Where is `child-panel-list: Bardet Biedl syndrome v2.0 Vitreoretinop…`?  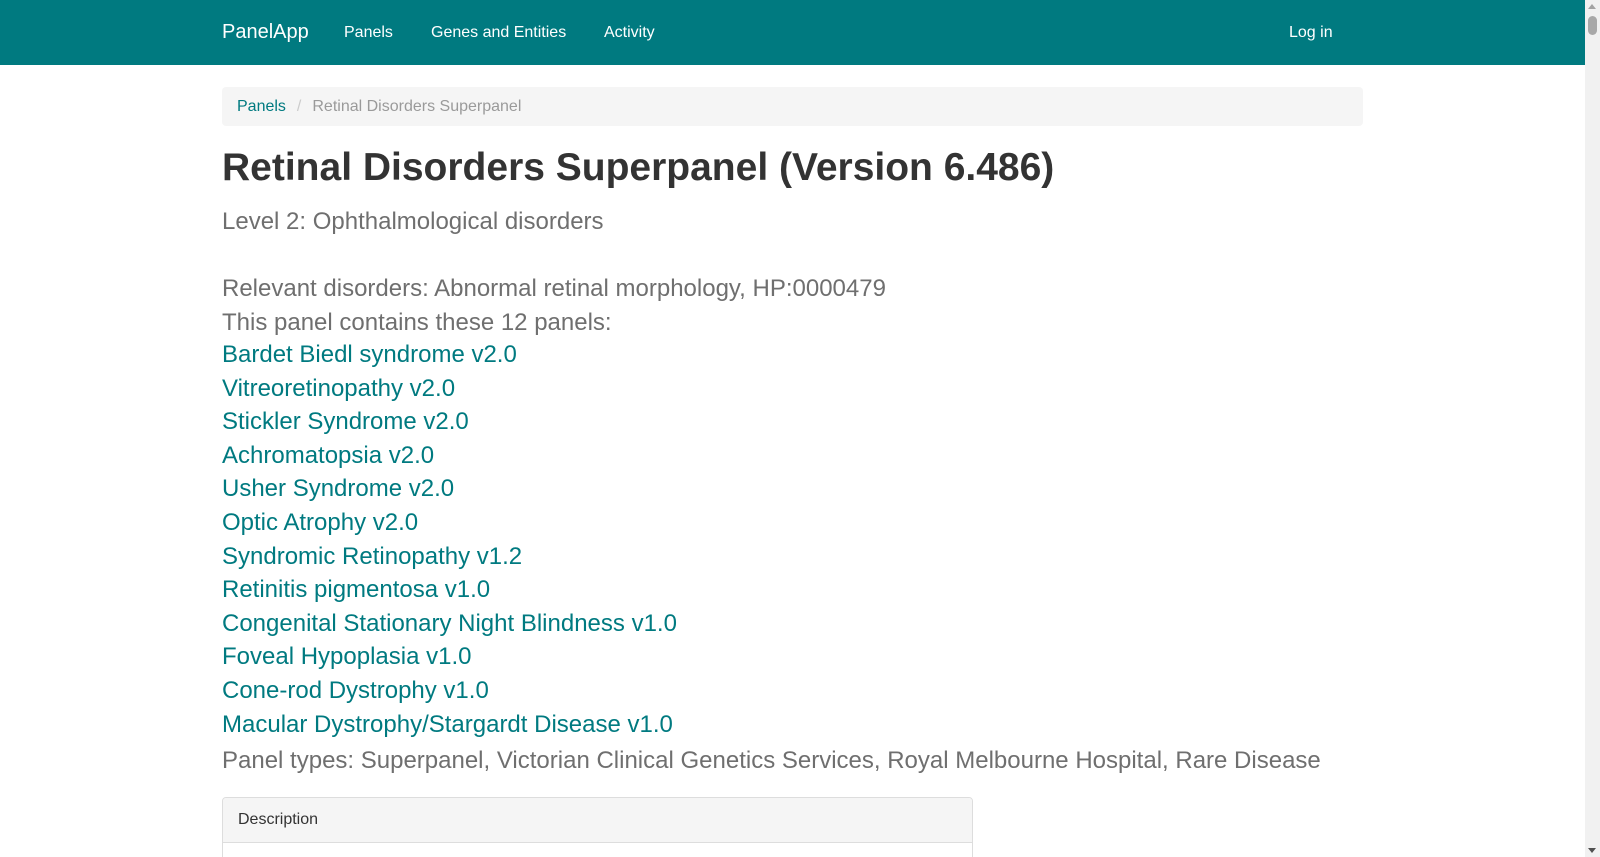 child-panel-list: Bardet Biedl syndrome v2.0 Vitreoretinop… is located at coordinates (449, 539).